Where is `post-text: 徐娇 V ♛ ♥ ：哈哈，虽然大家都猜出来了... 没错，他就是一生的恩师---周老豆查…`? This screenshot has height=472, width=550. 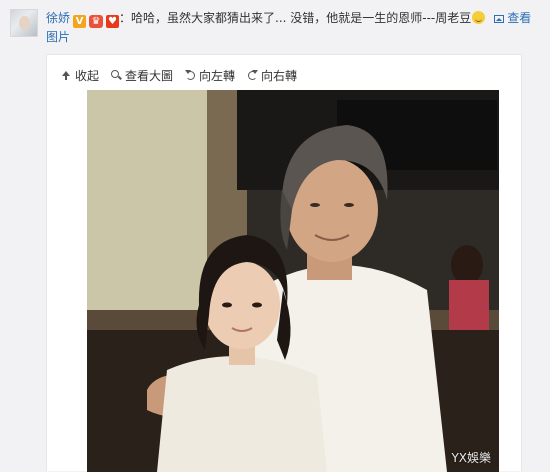
post-text: 徐娇 V ♛ ♥ ：哈哈，虽然大家都猜出来了... 没错，他就是一生的恩师---周老豆查… is located at coordinates (294, 28).